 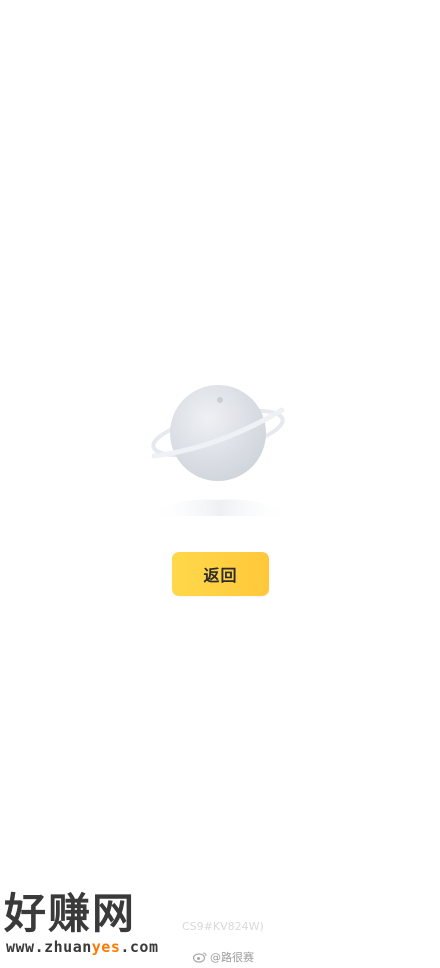 I want to click on back-button: 返回, so click(x=220, y=574).